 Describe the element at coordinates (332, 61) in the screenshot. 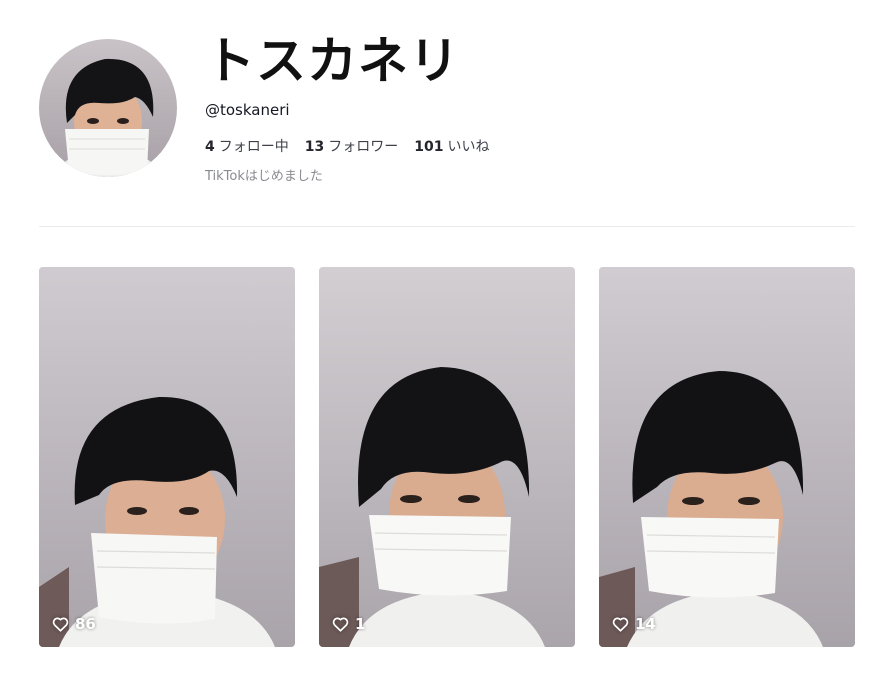

I see `profile-display-name: トスカネリ` at that location.